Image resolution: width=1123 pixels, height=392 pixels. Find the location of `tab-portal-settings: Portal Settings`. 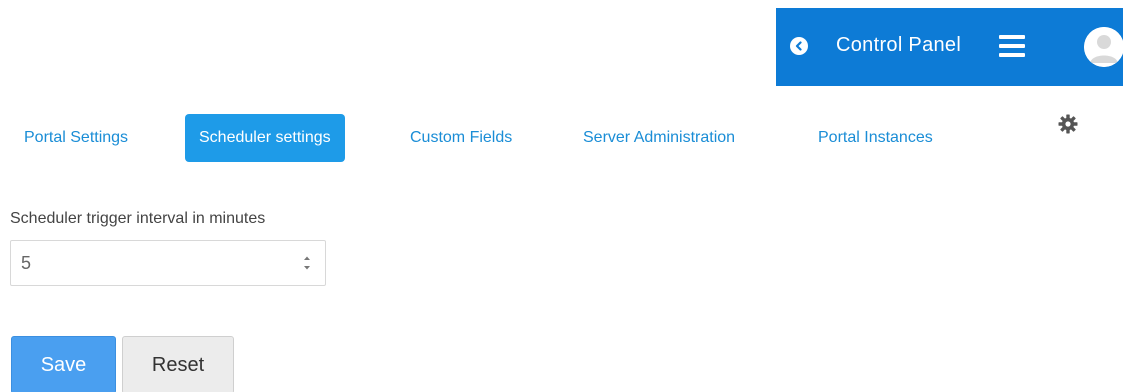

tab-portal-settings: Portal Settings is located at coordinates (76, 138).